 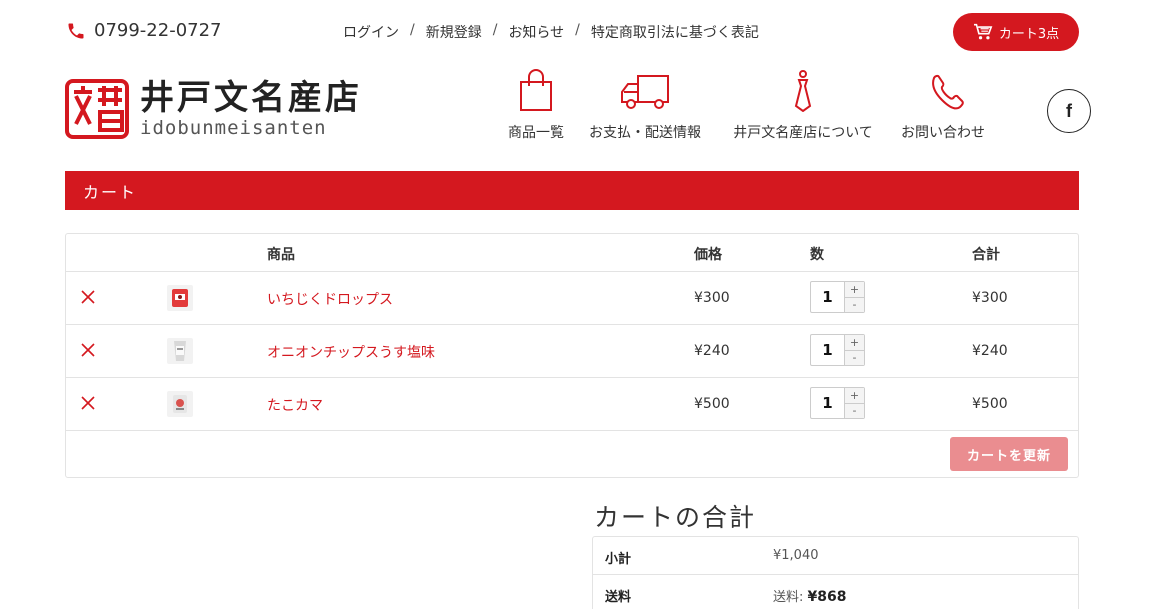 What do you see at coordinates (645, 92) in the screenshot?
I see `truck-icon` at bounding box center [645, 92].